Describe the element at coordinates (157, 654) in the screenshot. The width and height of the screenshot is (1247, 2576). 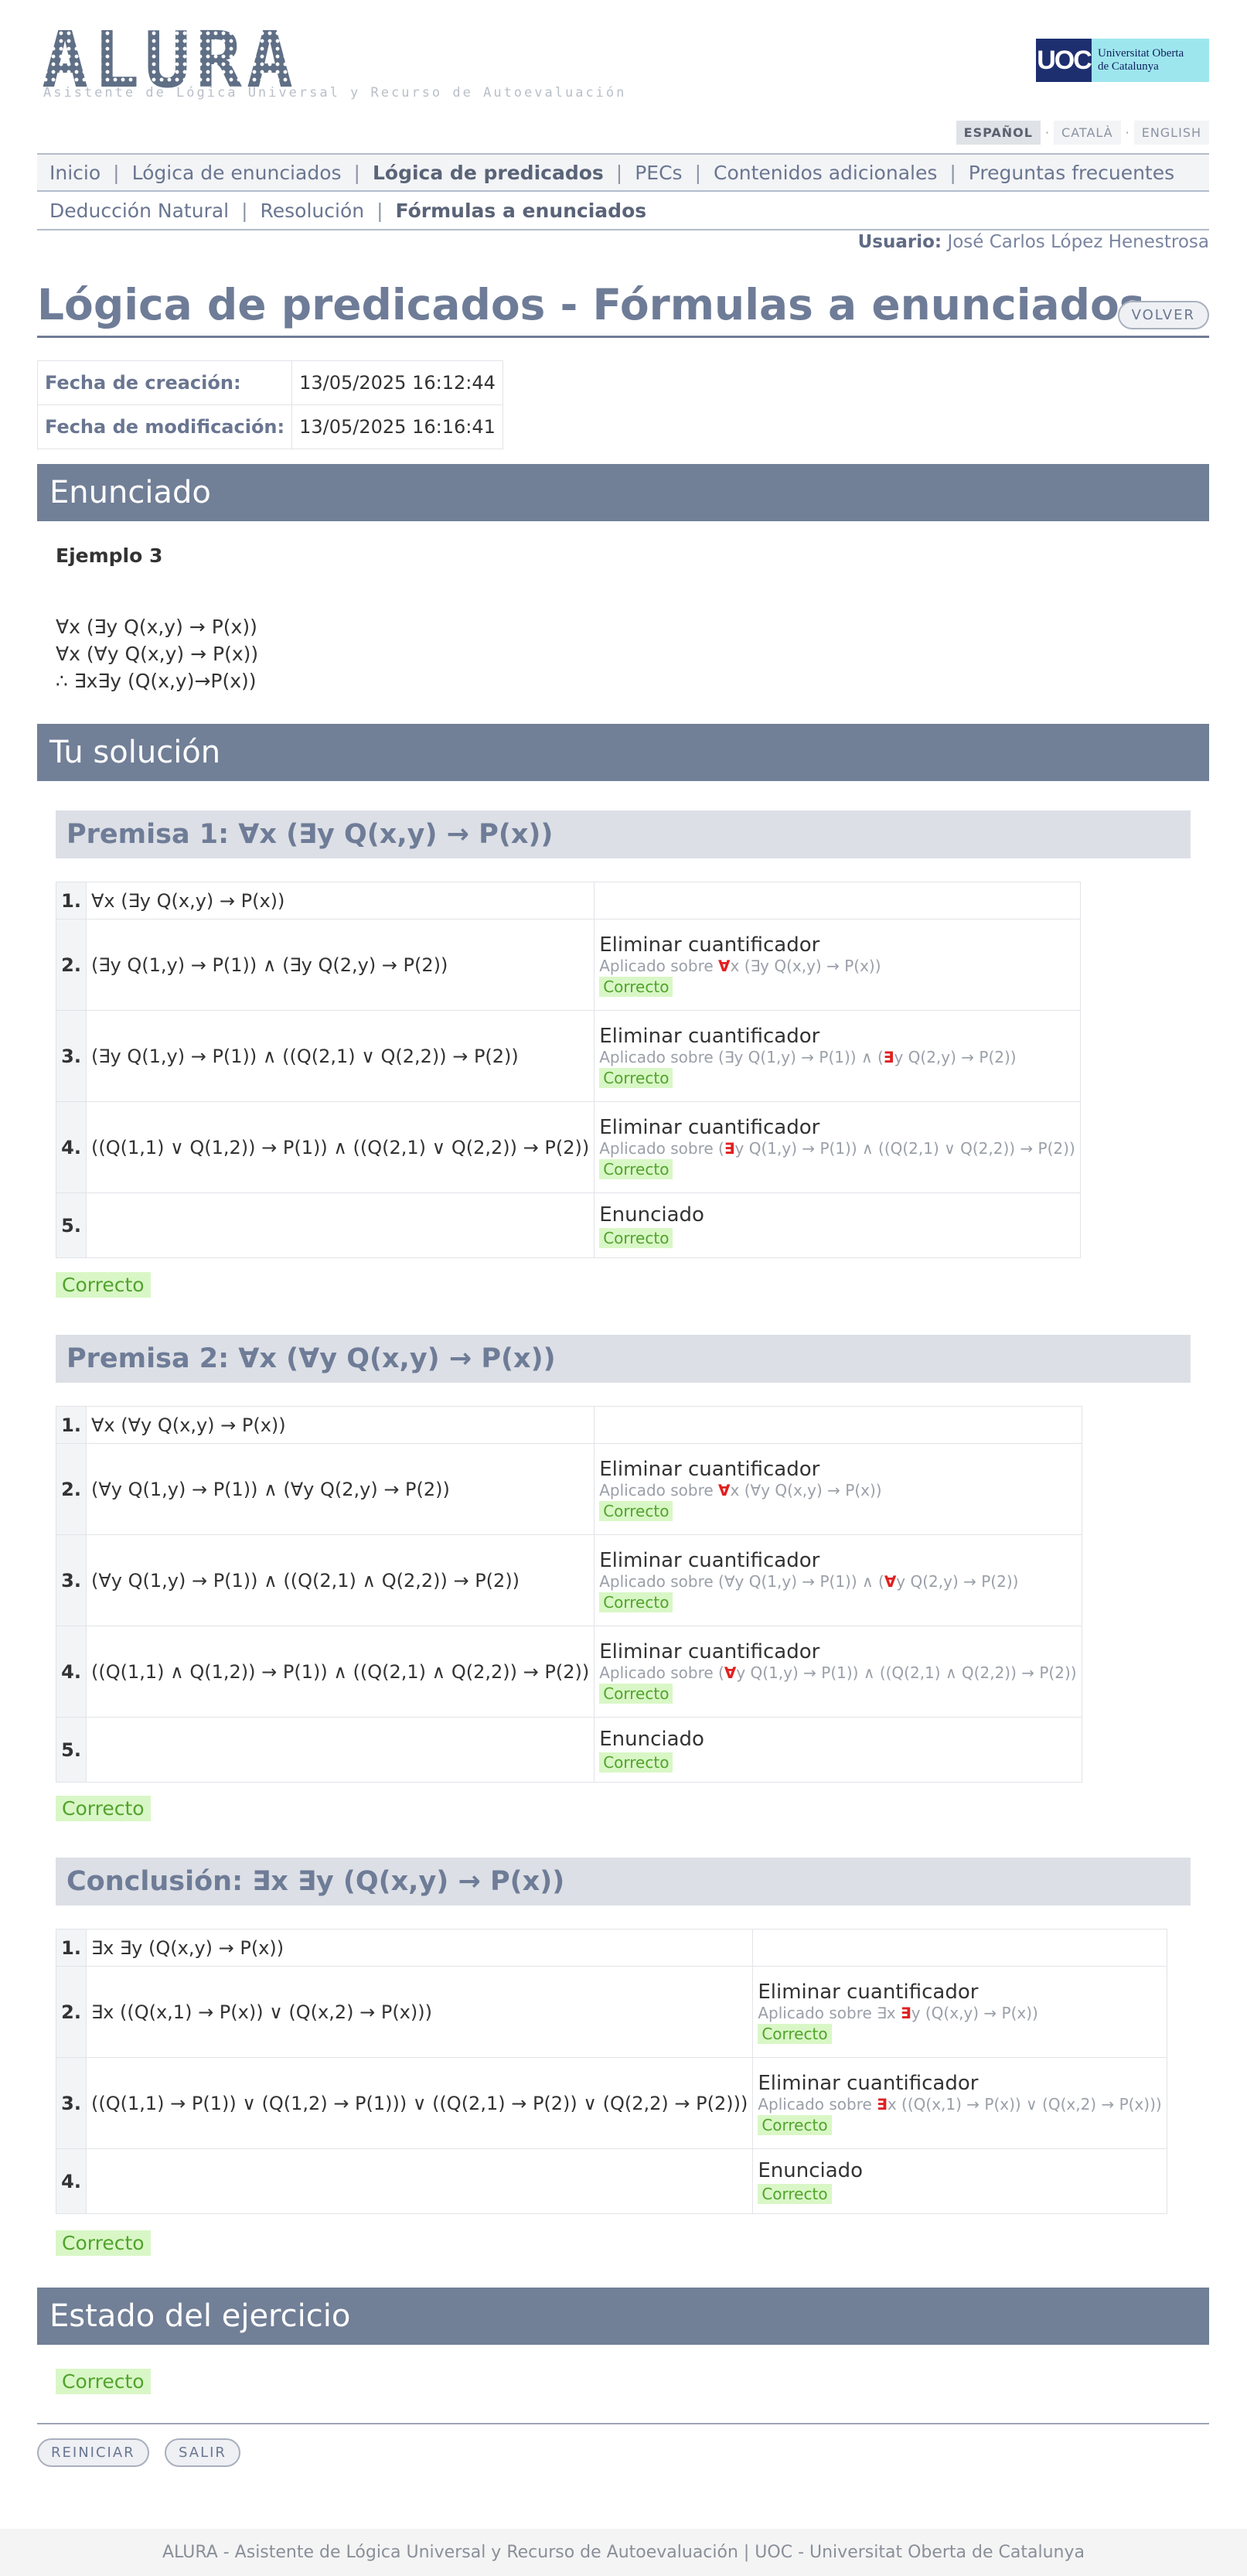
I see `enunciado-line: ∀x (∀y Q(x,y) → P(x))` at that location.